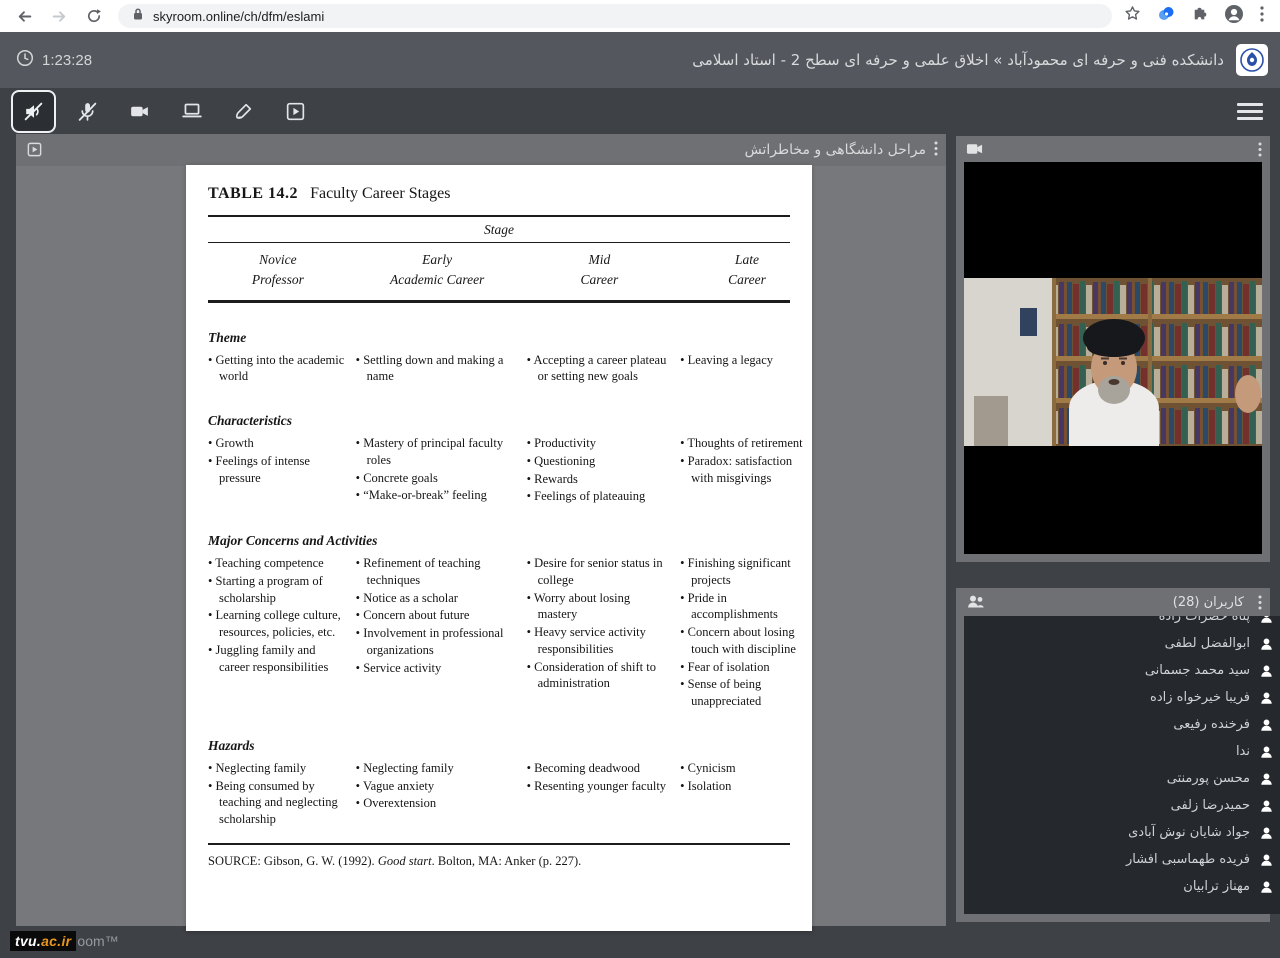  I want to click on profile-avatar-icon, so click(1234, 16).